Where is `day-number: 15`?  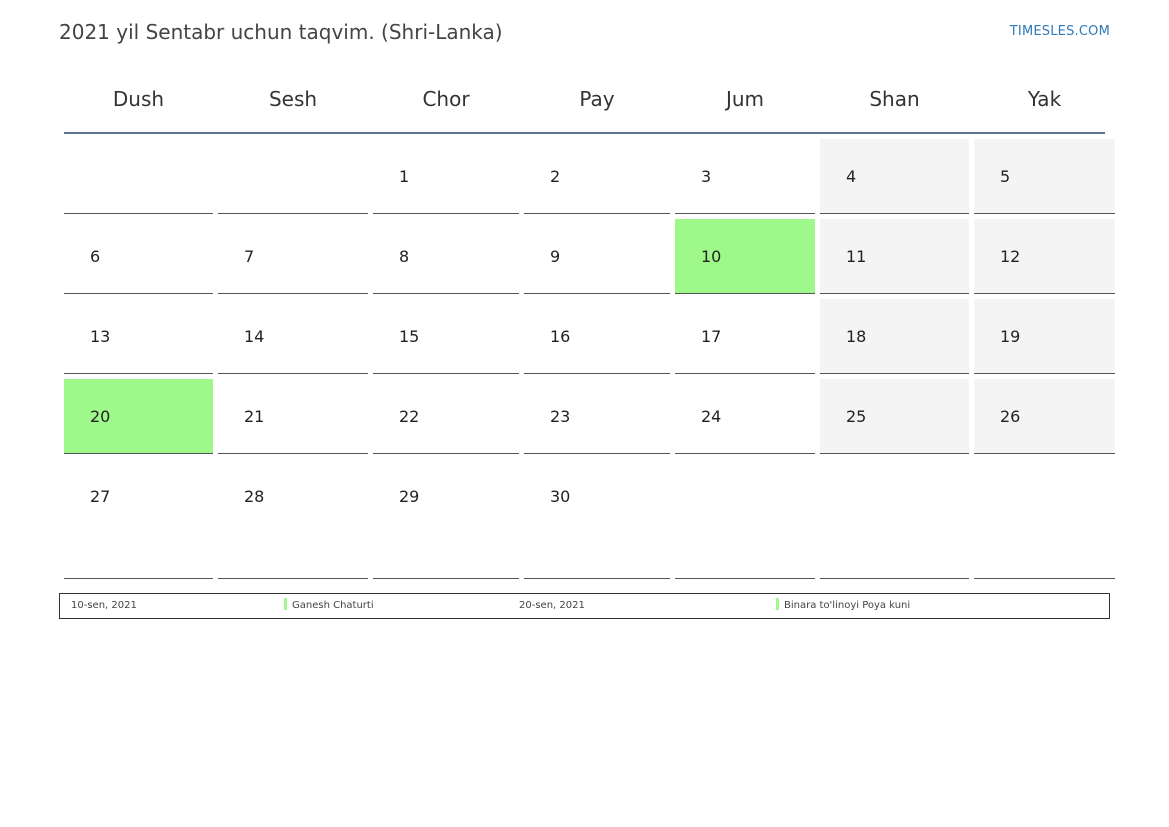
day-number: 15 is located at coordinates (409, 336).